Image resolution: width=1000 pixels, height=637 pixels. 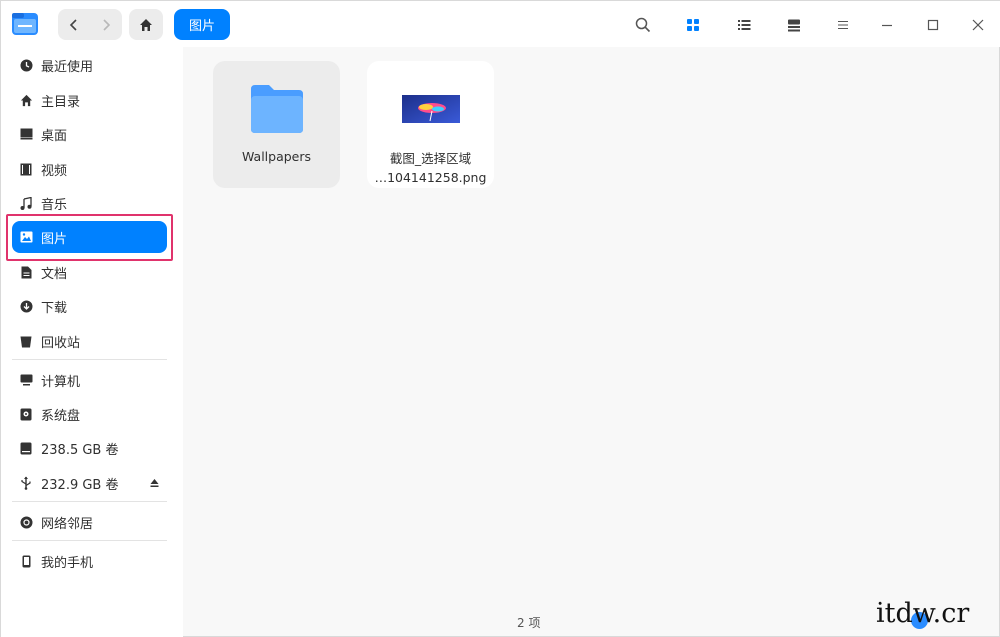 I want to click on chevron-left-icon, so click(x=73, y=24).